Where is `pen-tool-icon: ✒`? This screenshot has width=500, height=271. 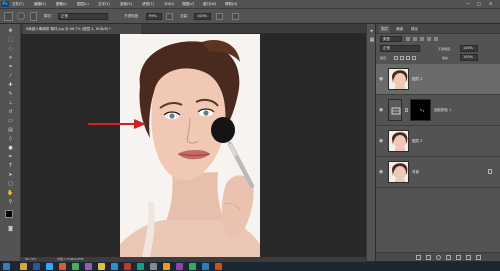
pen-tool-icon: ✒ is located at coordinates (10, 157).